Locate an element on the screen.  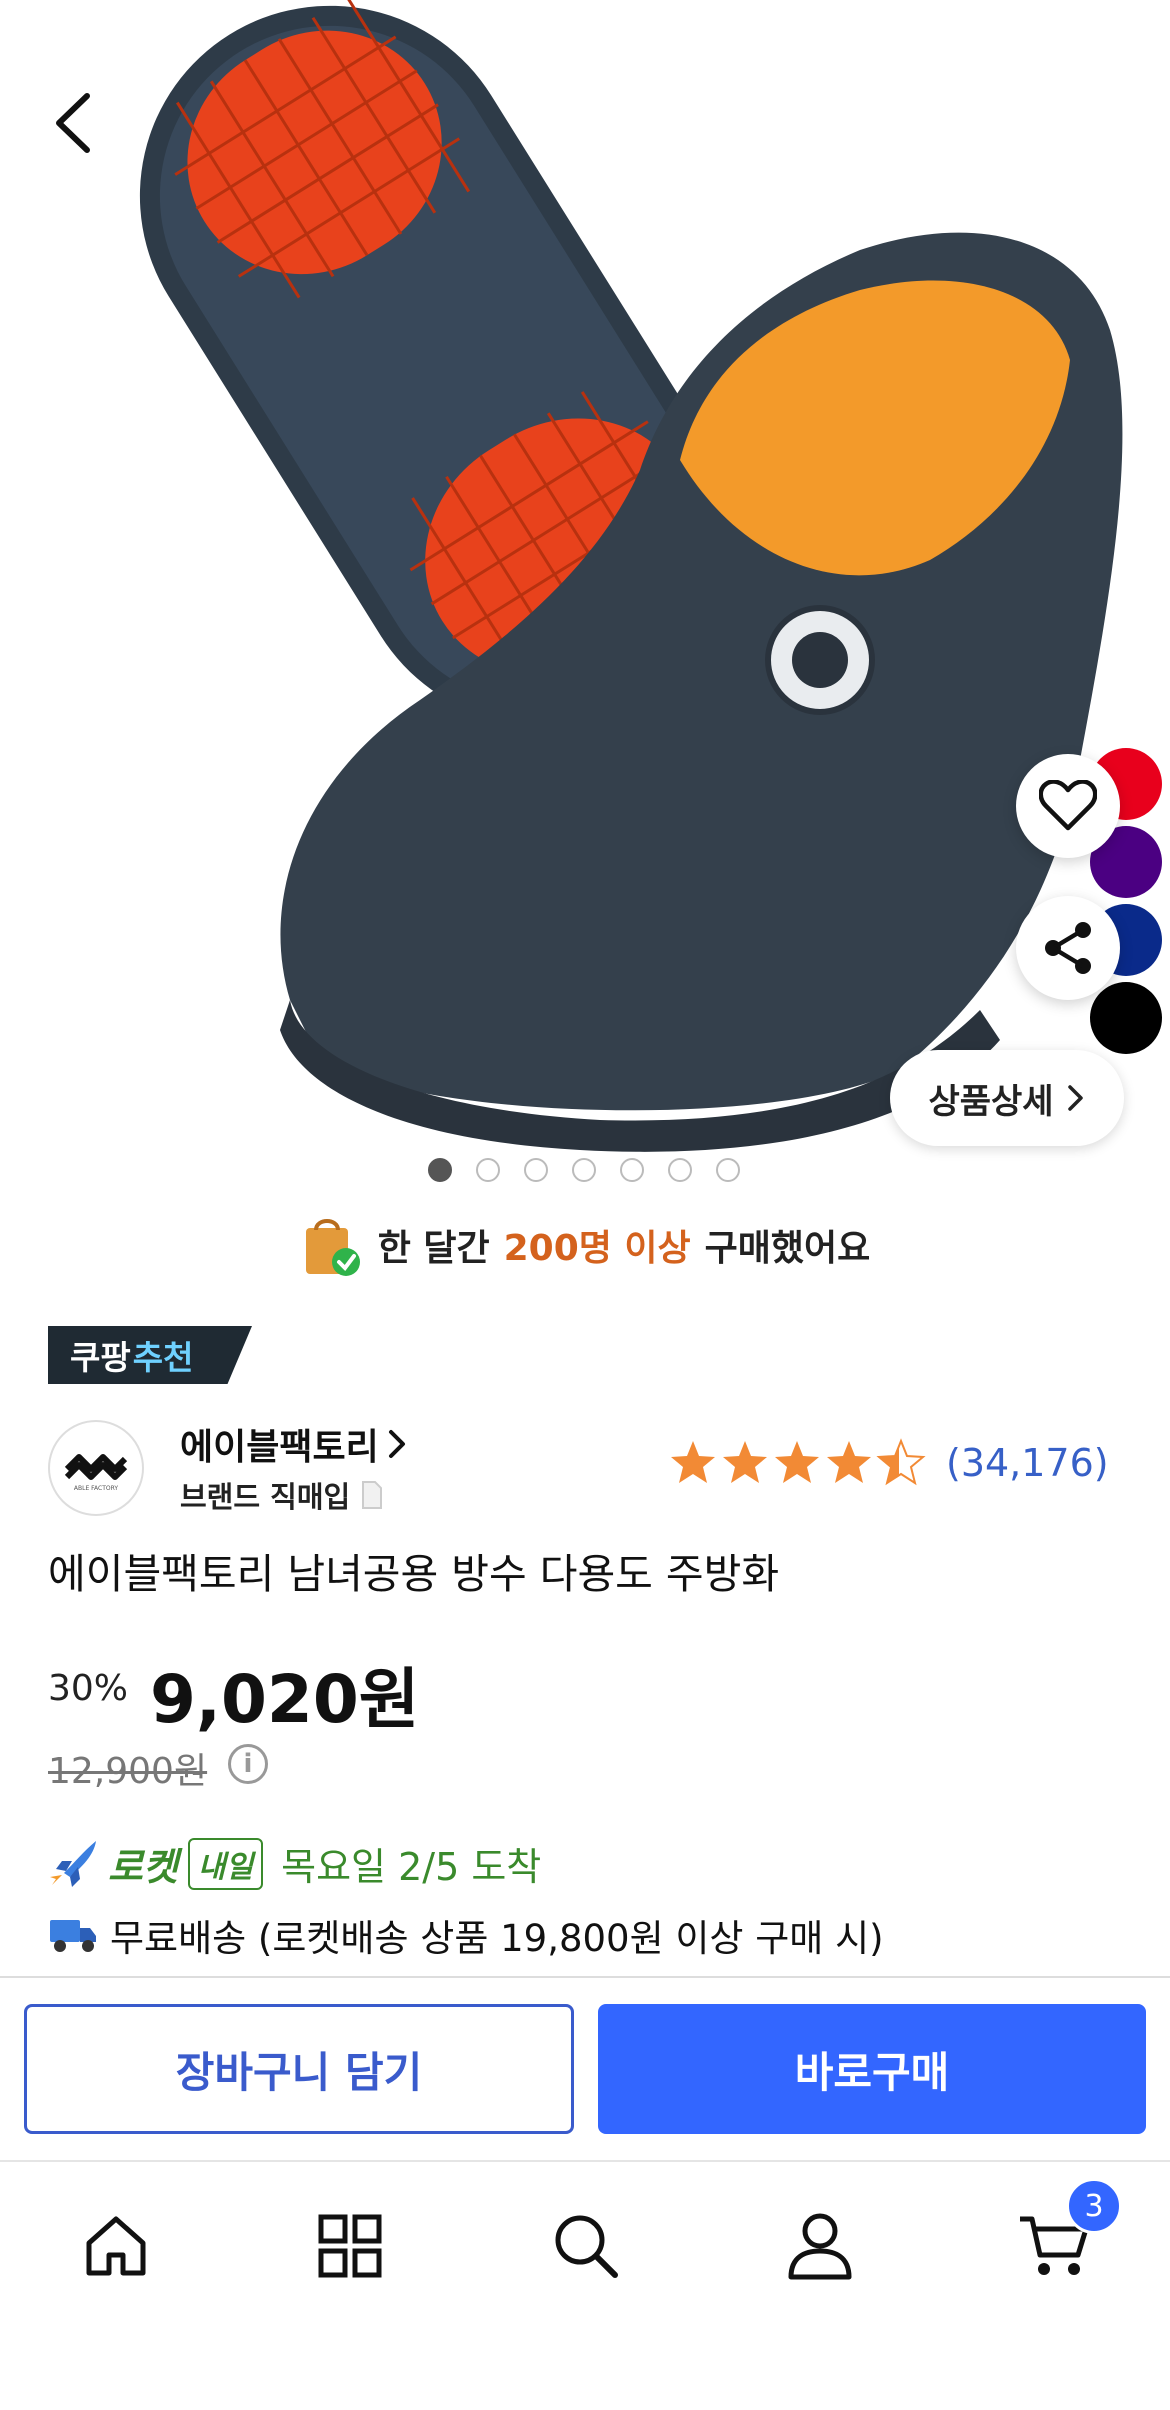
tomorrow-badge: 내일 is located at coordinates (225, 1863).